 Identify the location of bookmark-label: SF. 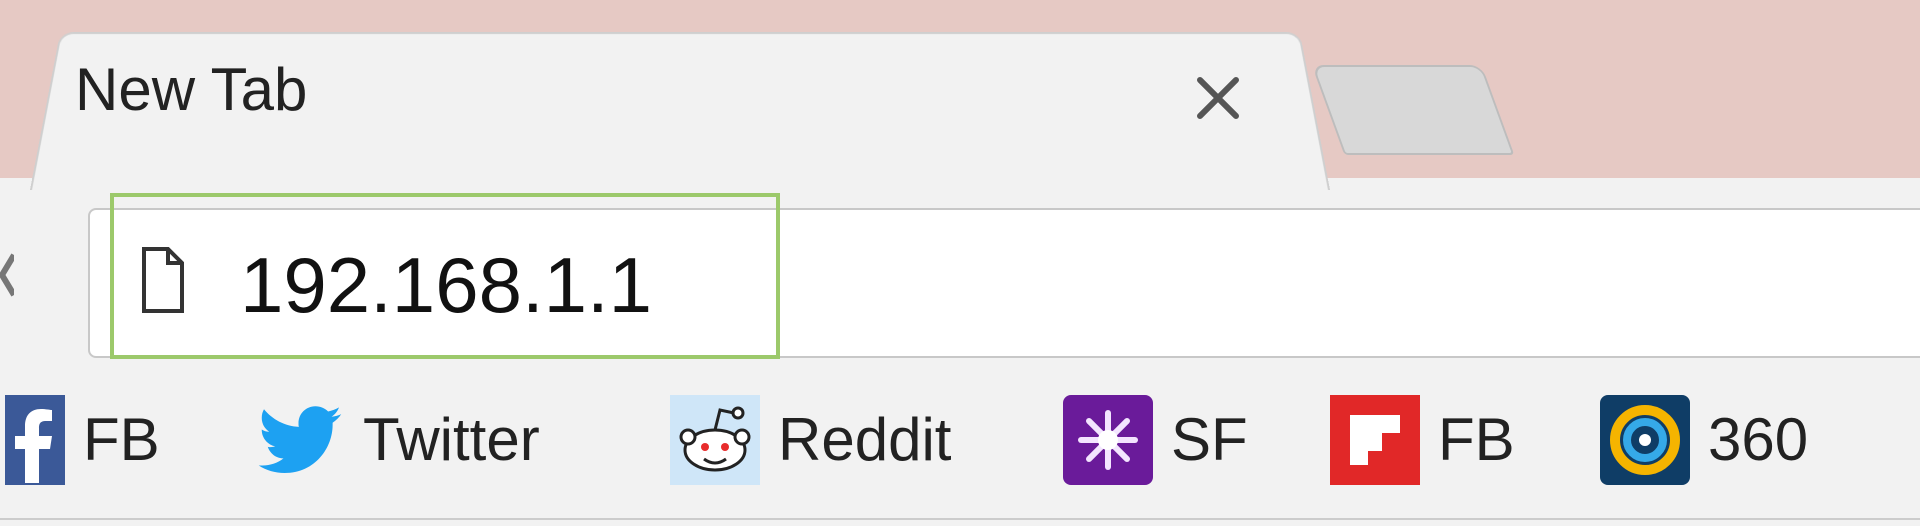
(1209, 439).